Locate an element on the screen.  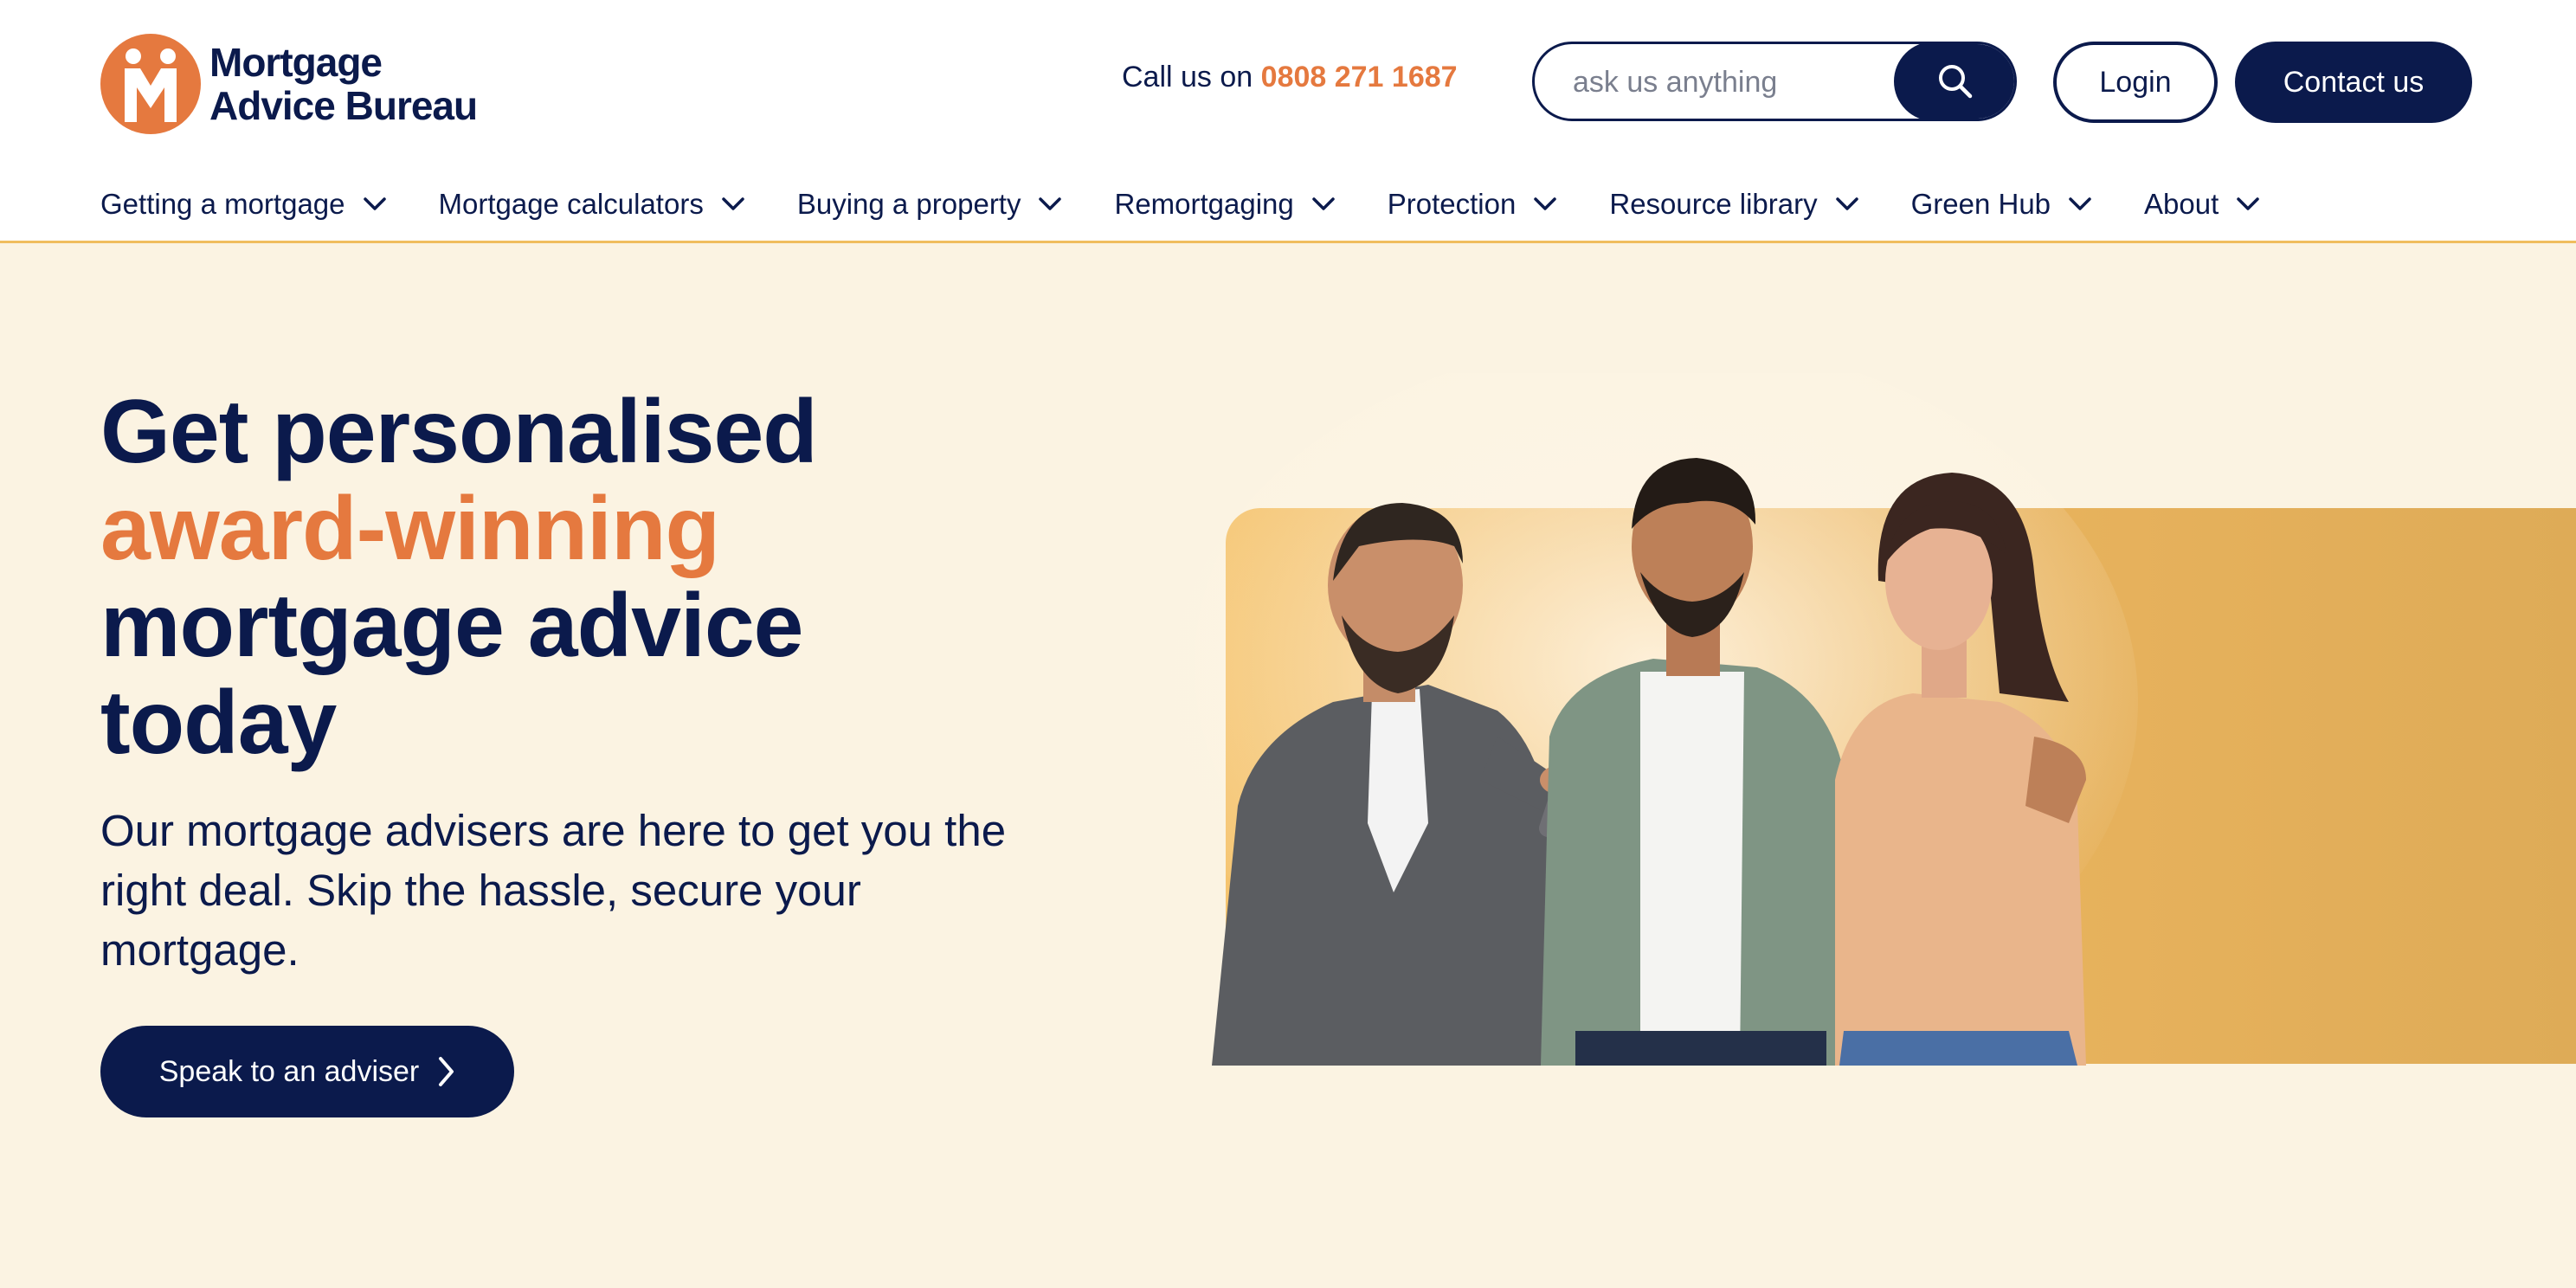
nav-item-buying-a-property: Buying a property is located at coordinates (930, 204).